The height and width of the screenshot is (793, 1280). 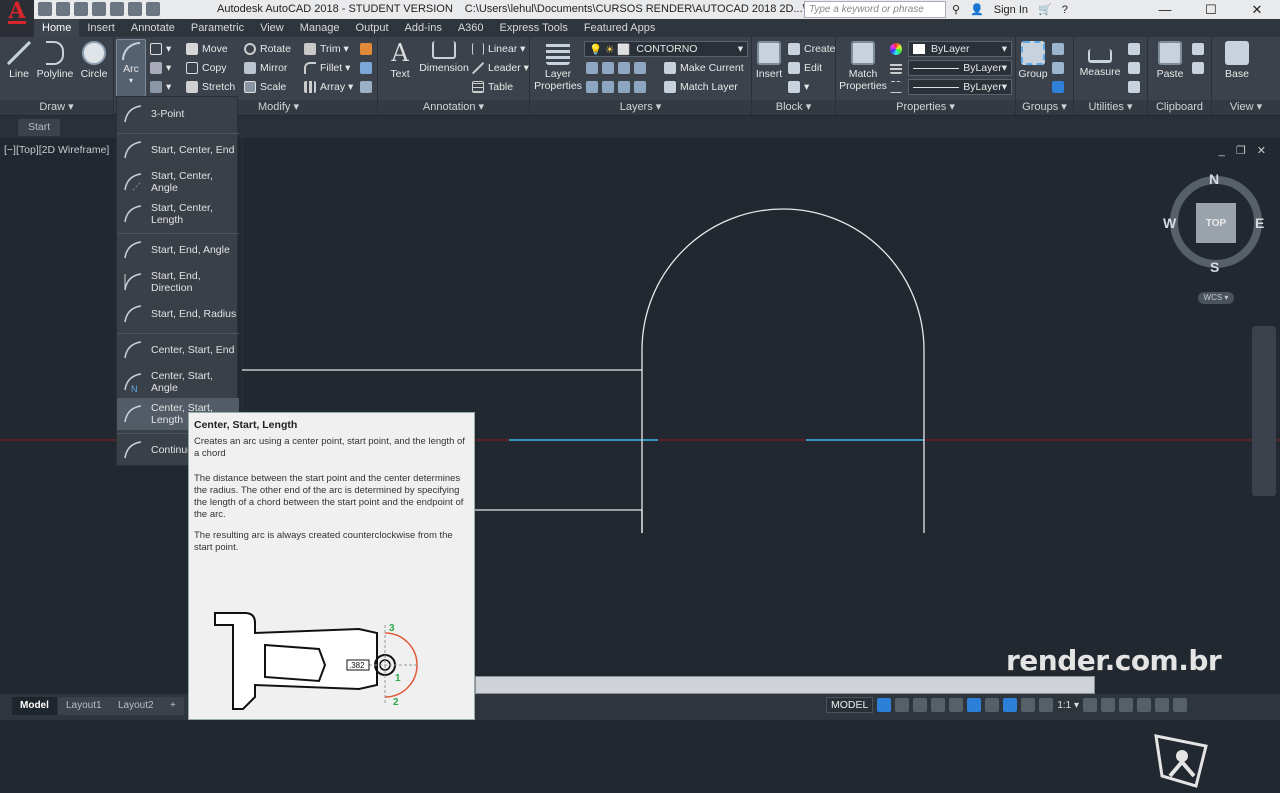 I want to click on menu-item-center-start-end: Center, Start, End, so click(x=178, y=350).